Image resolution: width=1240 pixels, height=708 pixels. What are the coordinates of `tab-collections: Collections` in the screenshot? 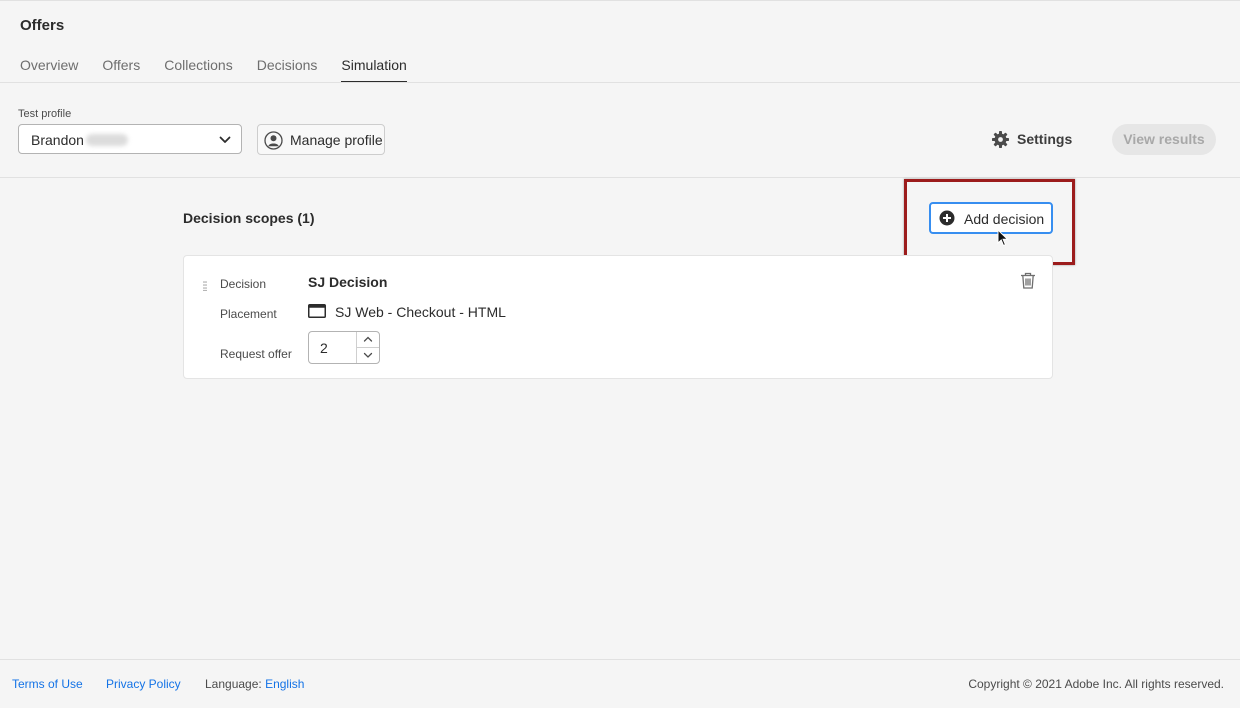 It's located at (198, 70).